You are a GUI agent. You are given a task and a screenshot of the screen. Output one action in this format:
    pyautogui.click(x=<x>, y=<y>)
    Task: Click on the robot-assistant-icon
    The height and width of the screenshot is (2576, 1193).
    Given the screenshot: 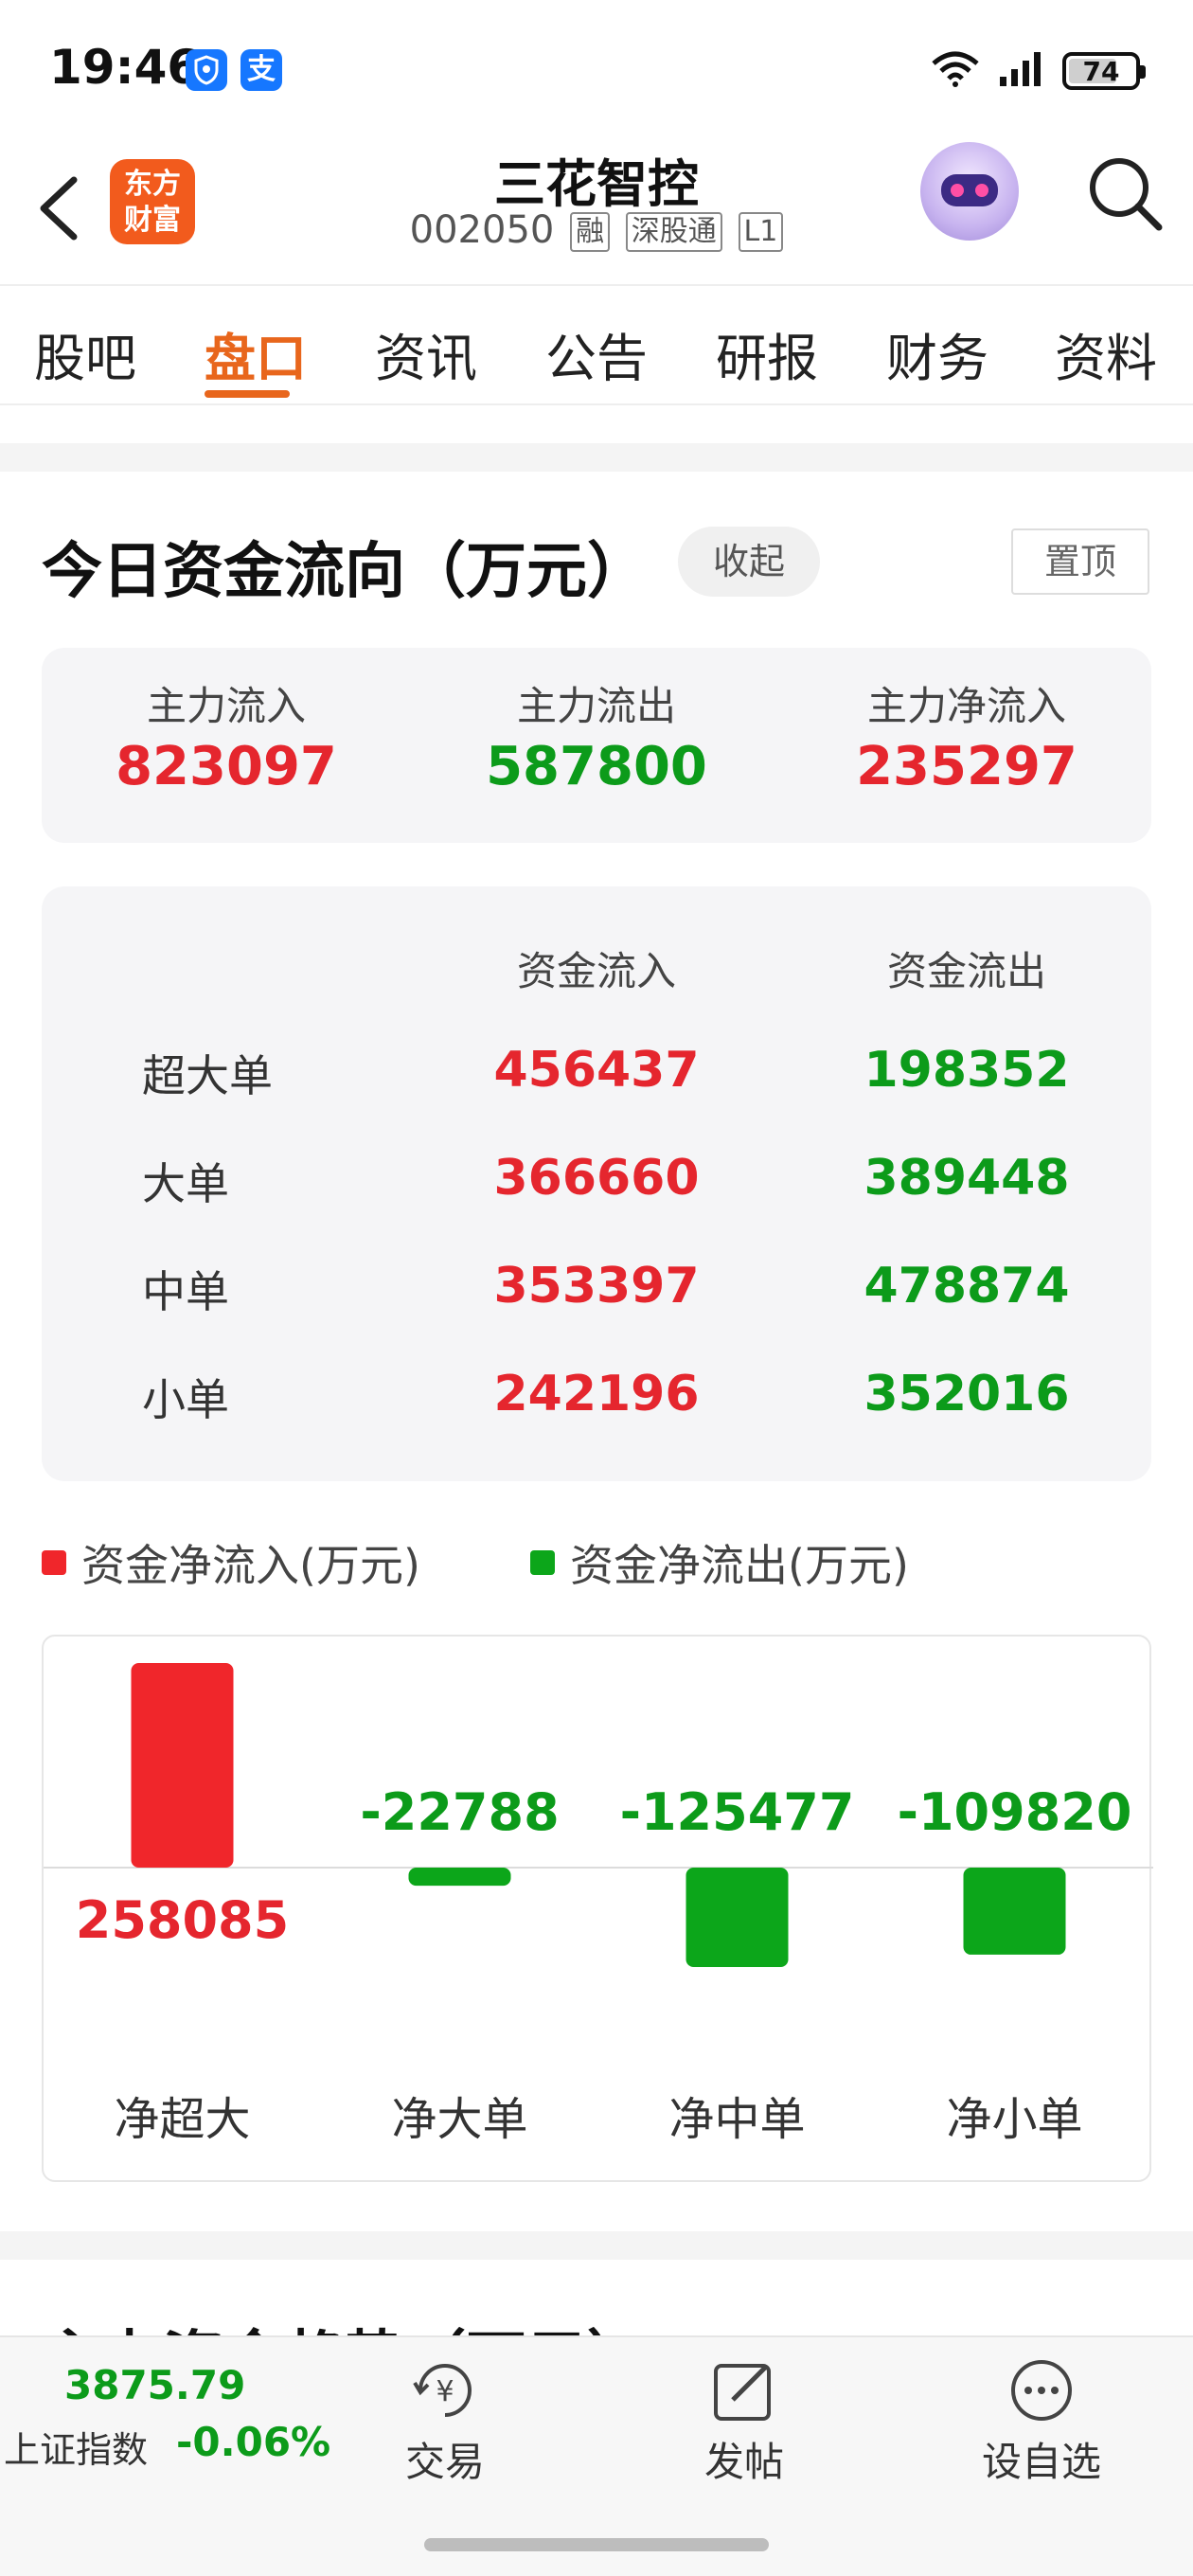 What is the action you would take?
    pyautogui.click(x=969, y=191)
    